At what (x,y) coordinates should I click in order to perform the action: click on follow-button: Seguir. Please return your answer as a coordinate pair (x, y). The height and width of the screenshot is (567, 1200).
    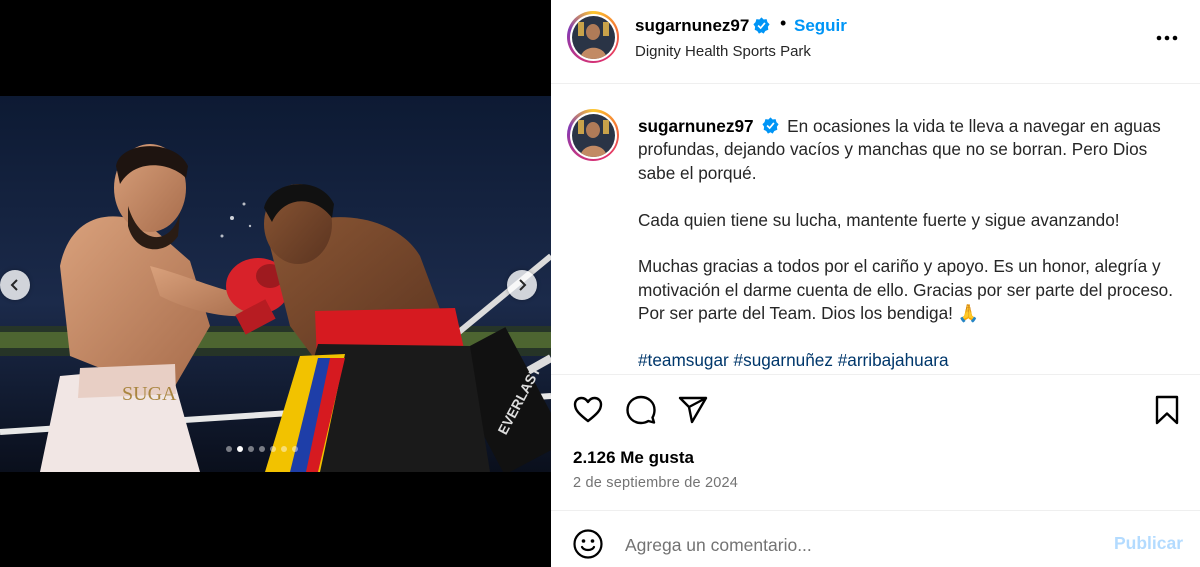
    Looking at the image, I should click on (820, 26).